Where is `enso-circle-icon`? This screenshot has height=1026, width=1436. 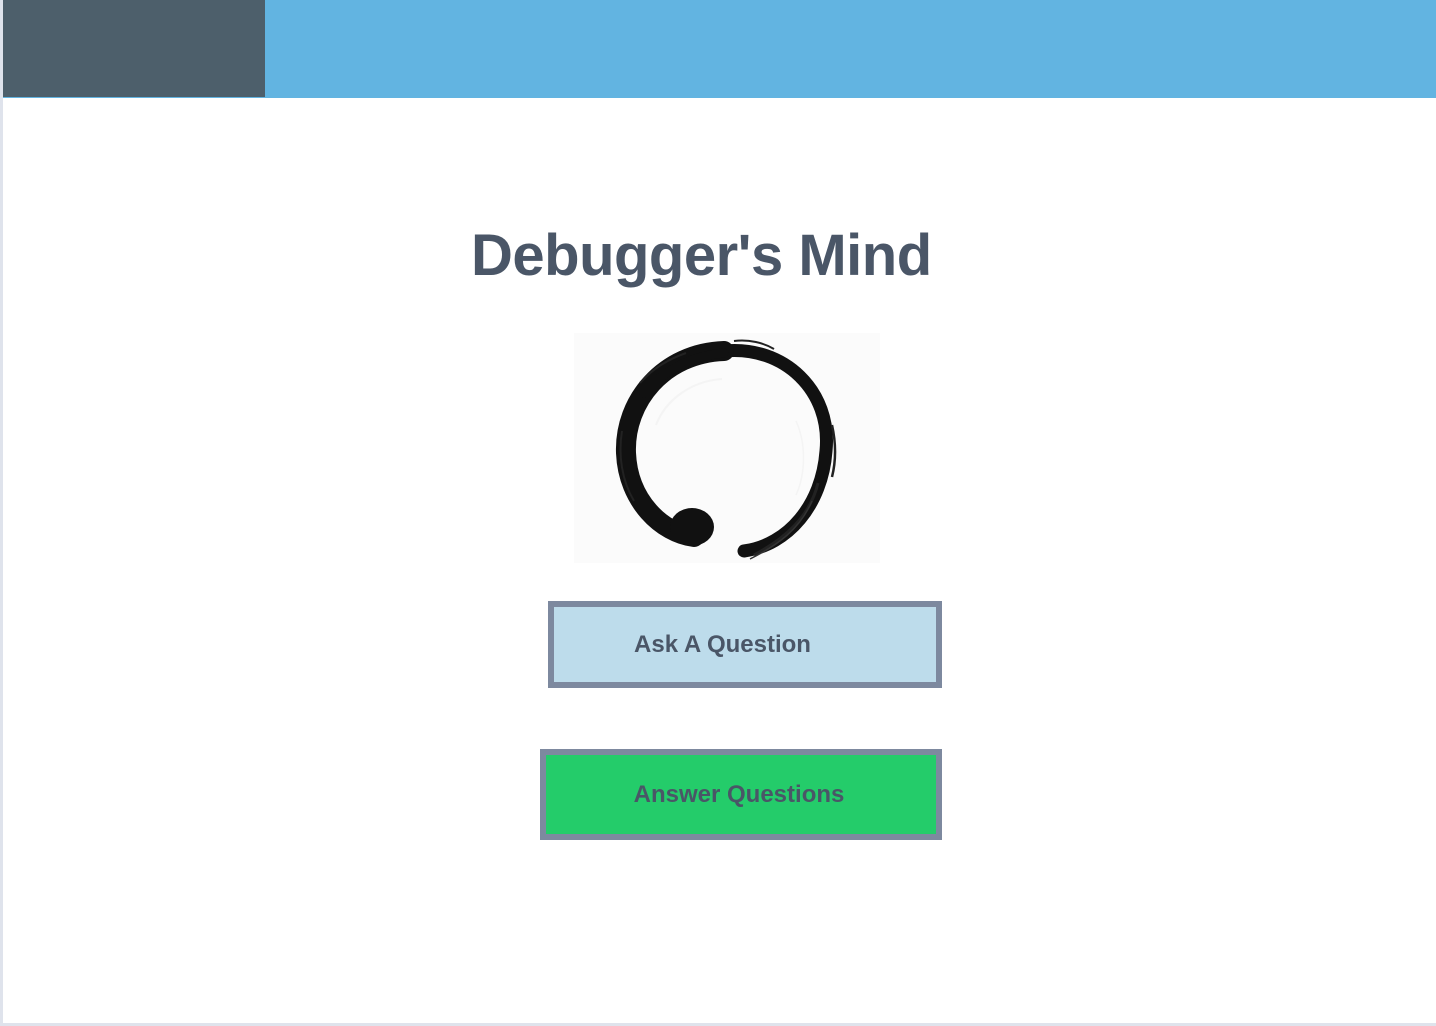 enso-circle-icon is located at coordinates (727, 448).